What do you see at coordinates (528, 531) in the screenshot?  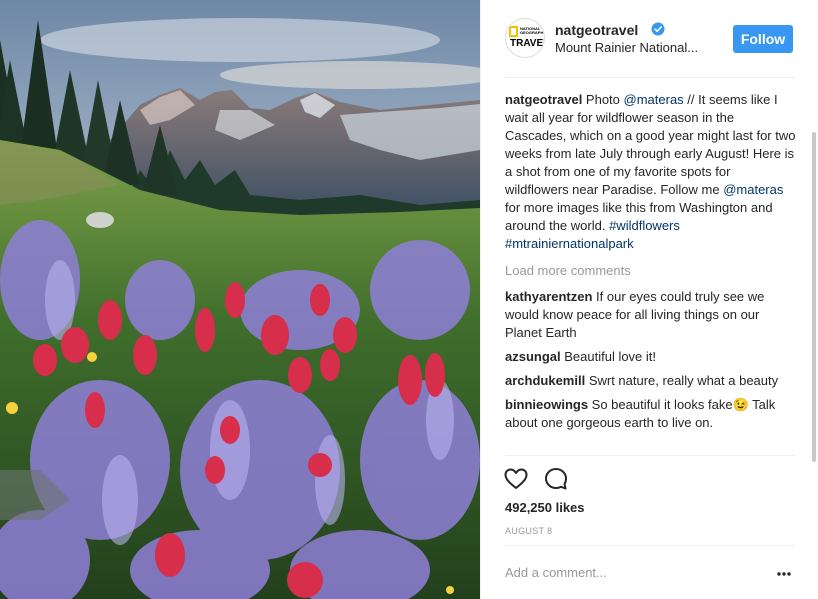 I see `post-date: AUGUST 8` at bounding box center [528, 531].